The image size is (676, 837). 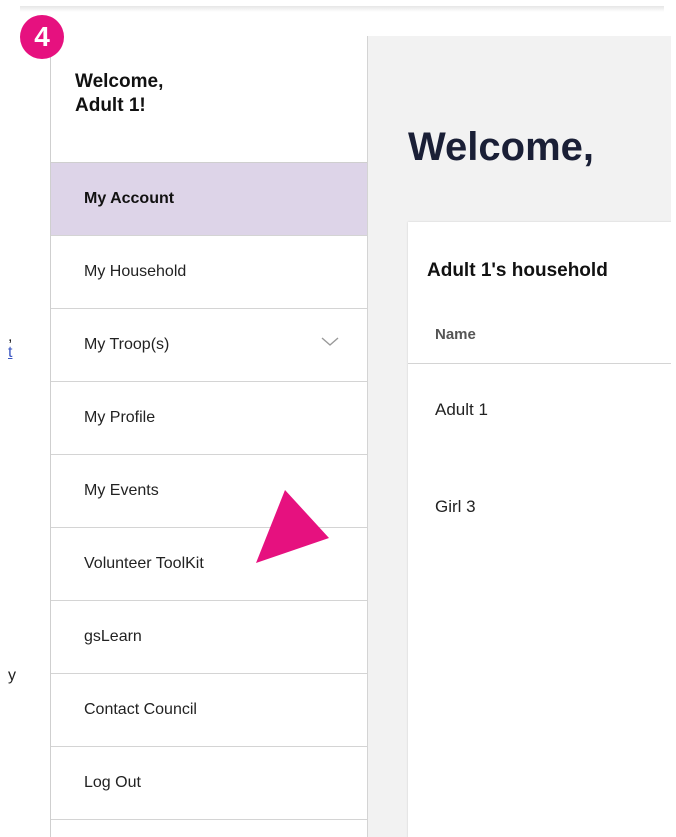 I want to click on table-divider, so click(x=539, y=363).